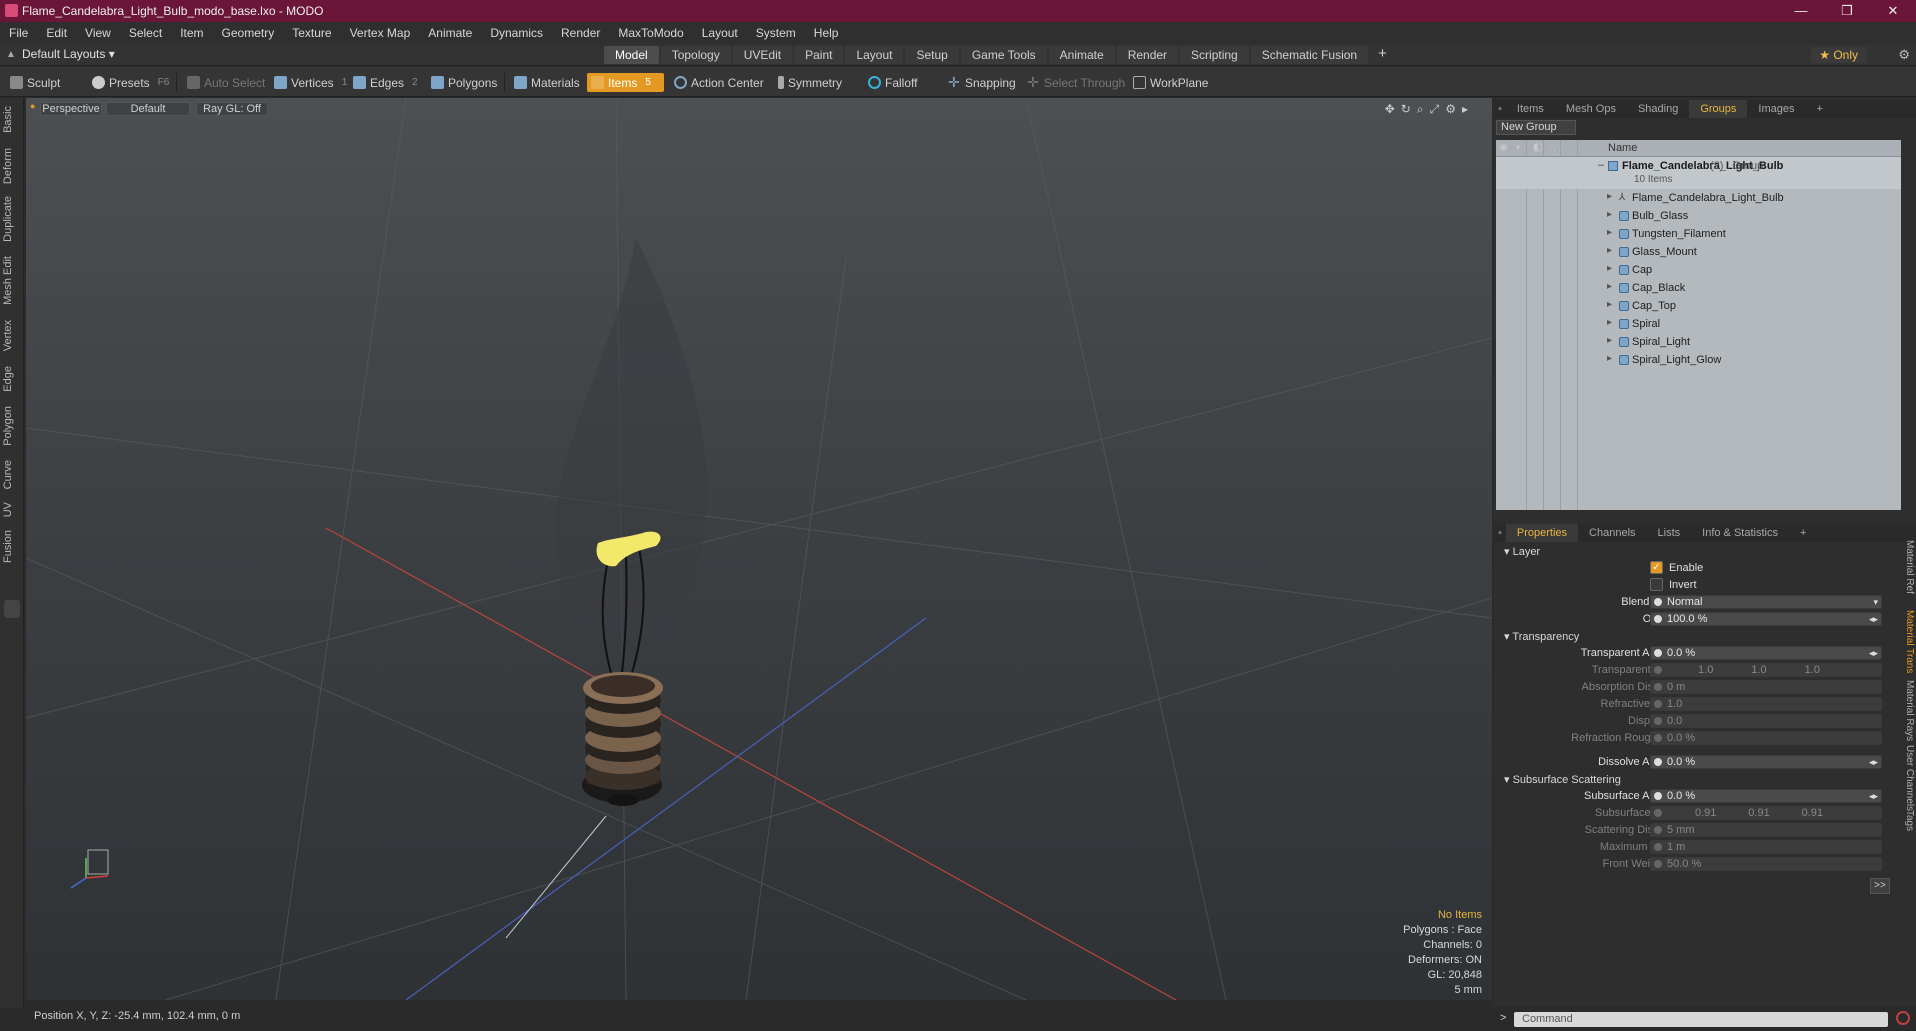 This screenshot has height=1031, width=1916. What do you see at coordinates (719, 82) in the screenshot?
I see `action-center-button: Action Center` at bounding box center [719, 82].